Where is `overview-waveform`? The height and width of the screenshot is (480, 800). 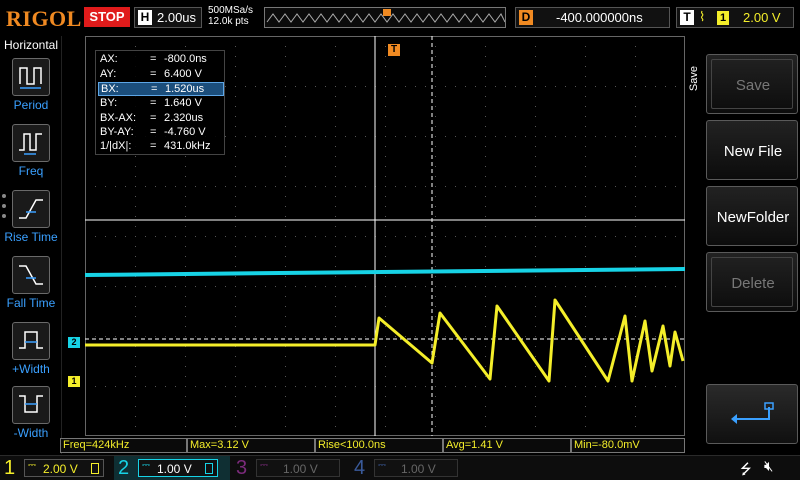
overview-waveform is located at coordinates (385, 16).